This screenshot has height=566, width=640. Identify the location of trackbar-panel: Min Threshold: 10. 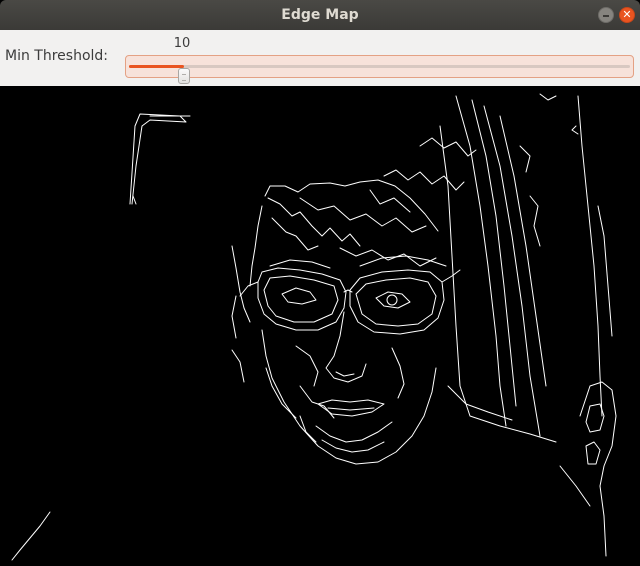
(320, 58).